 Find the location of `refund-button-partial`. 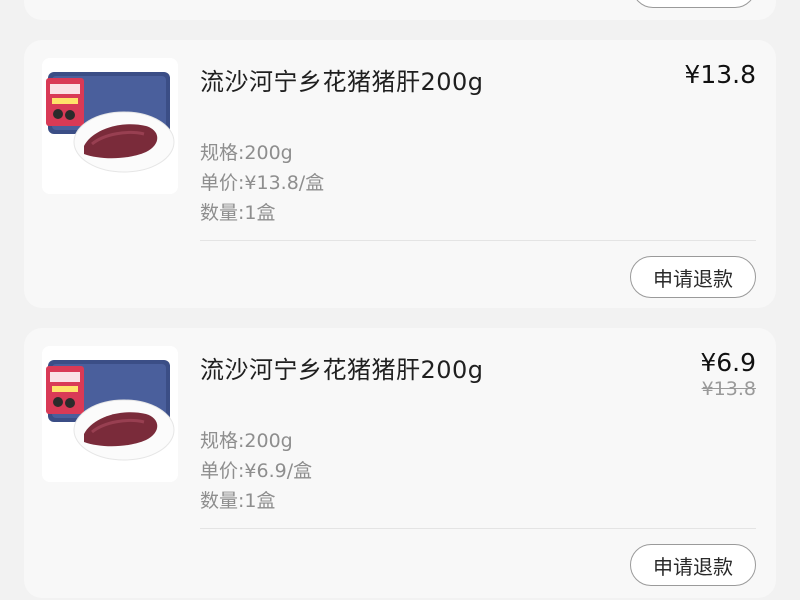

refund-button-partial is located at coordinates (694, 4).